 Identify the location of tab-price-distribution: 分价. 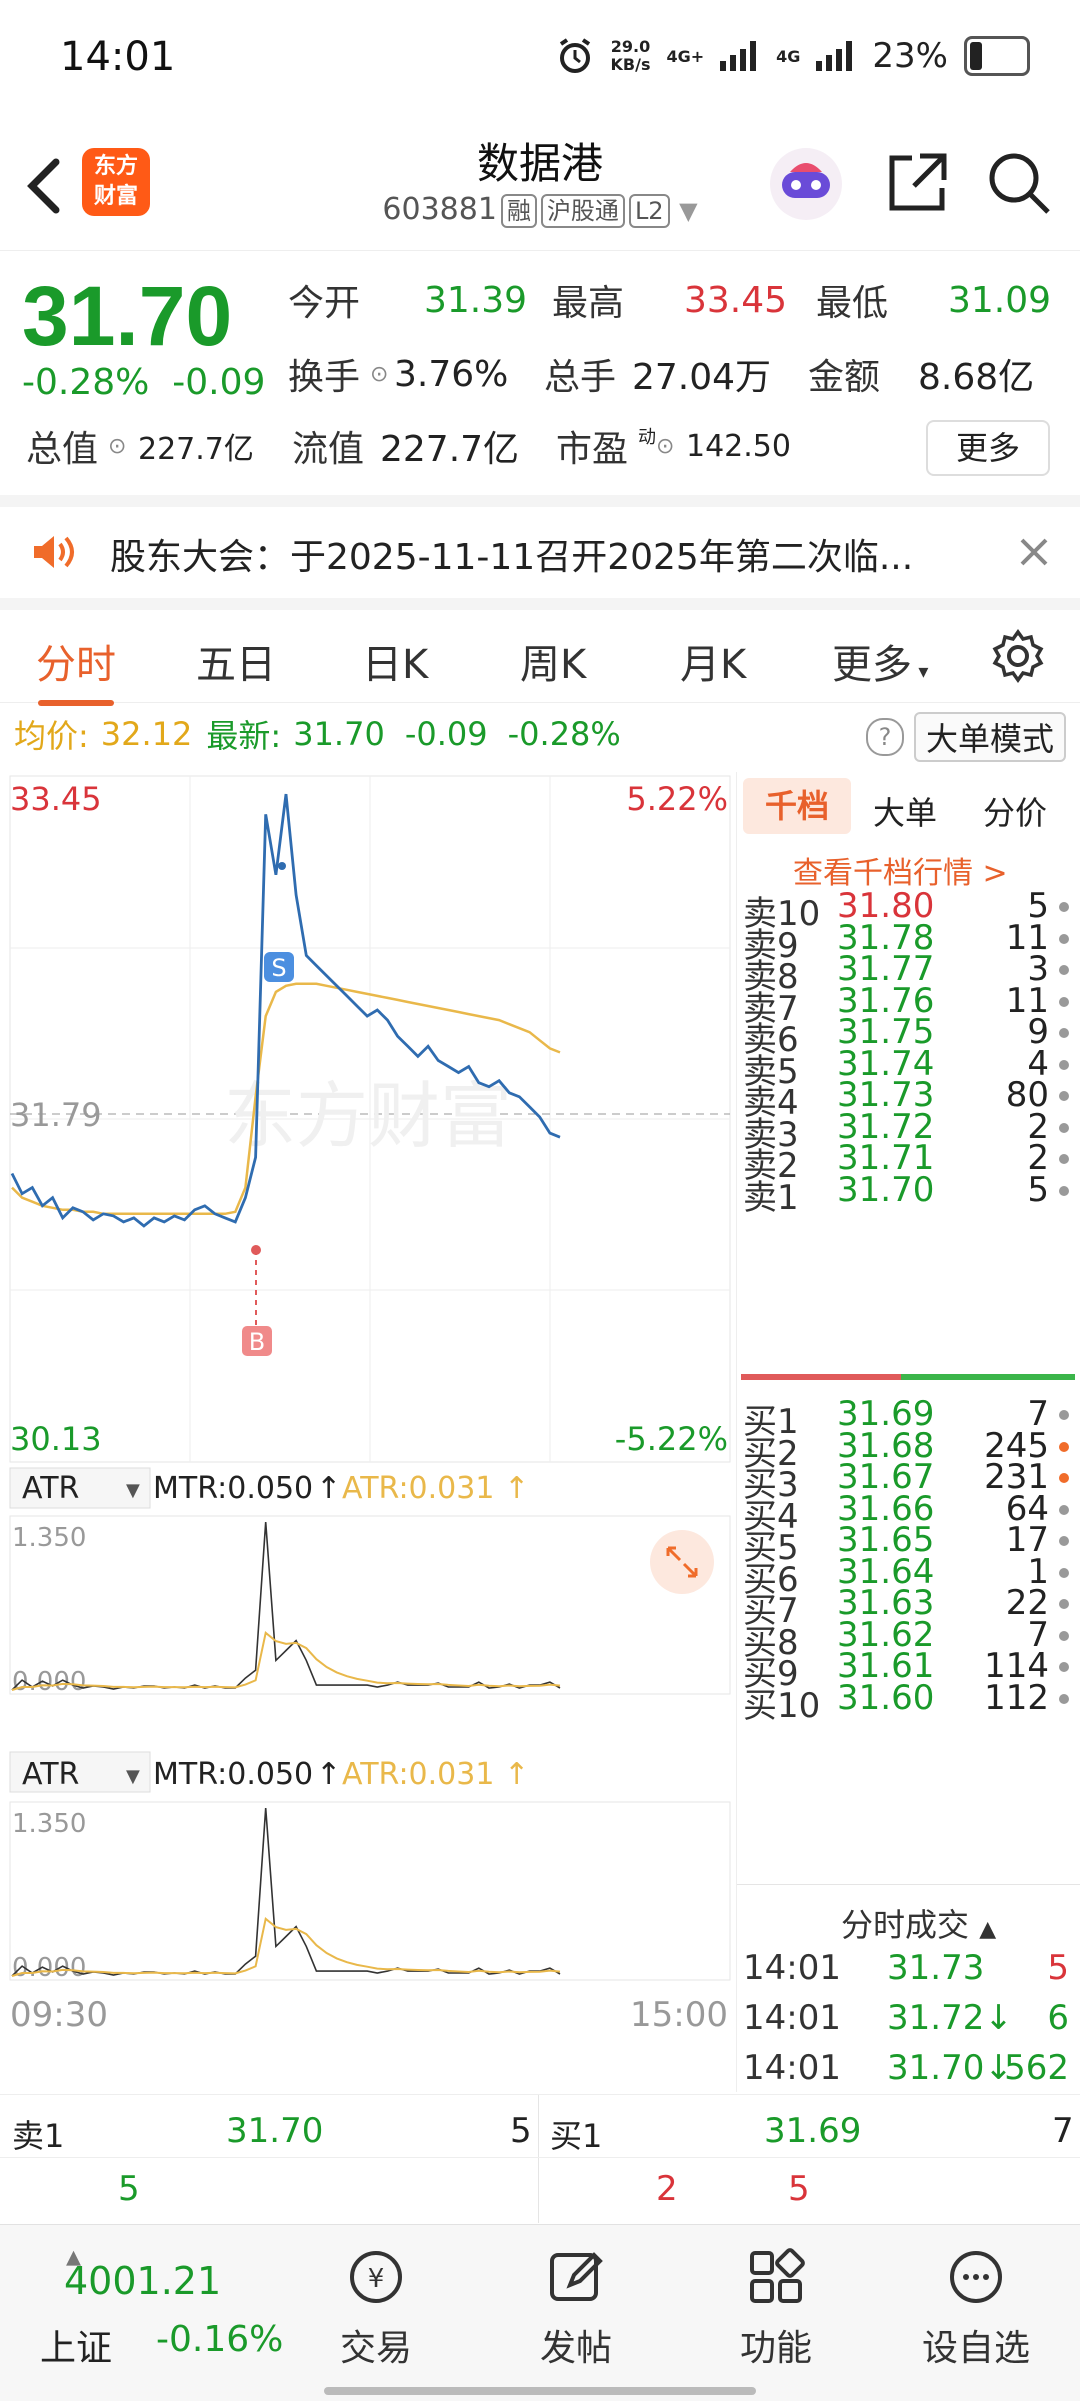
(1015, 811).